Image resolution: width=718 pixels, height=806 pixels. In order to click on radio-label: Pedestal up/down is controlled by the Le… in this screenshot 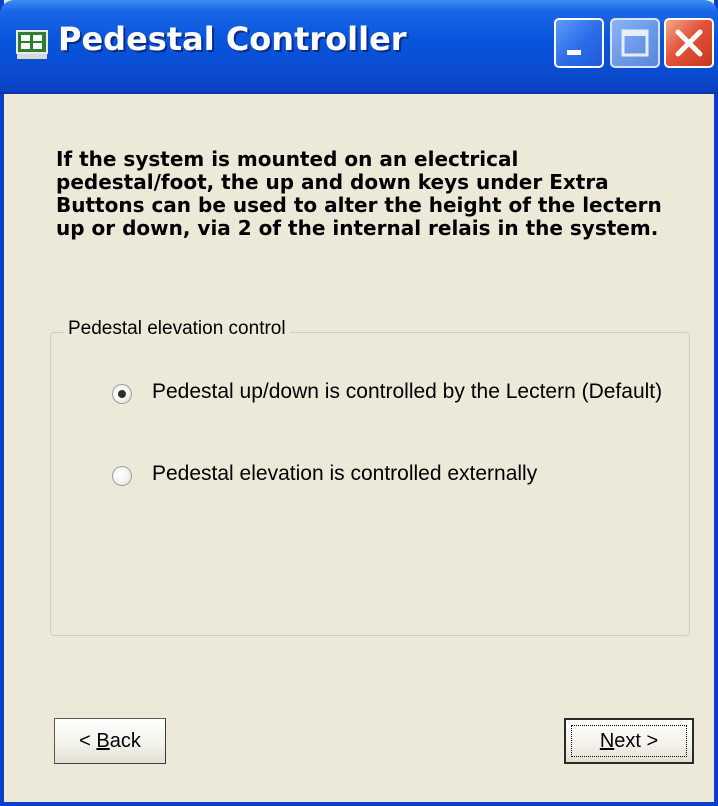, I will do `click(407, 392)`.